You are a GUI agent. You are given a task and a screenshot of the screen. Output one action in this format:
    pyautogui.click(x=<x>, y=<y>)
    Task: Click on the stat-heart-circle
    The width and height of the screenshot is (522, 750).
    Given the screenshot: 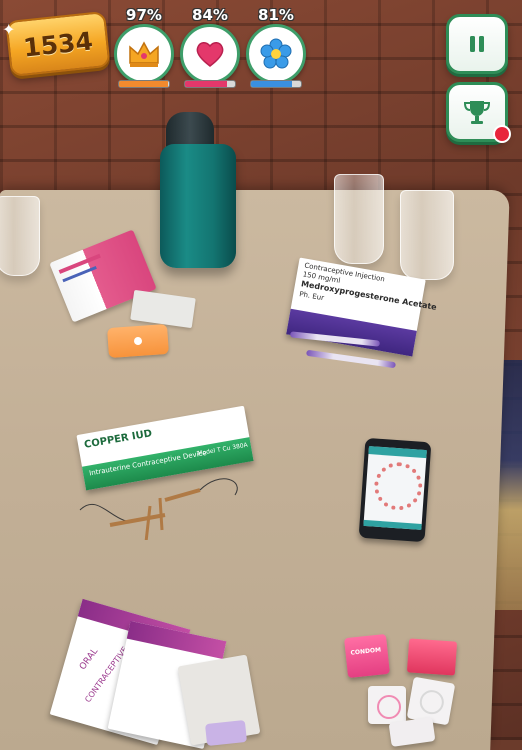 What is the action you would take?
    pyautogui.click(x=210, y=54)
    